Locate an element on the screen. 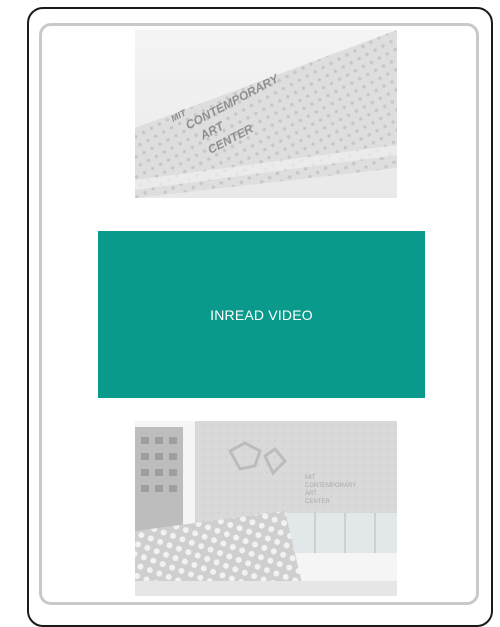 This screenshot has height=627, width=500. plaque-line-1: MIT is located at coordinates (310, 478).